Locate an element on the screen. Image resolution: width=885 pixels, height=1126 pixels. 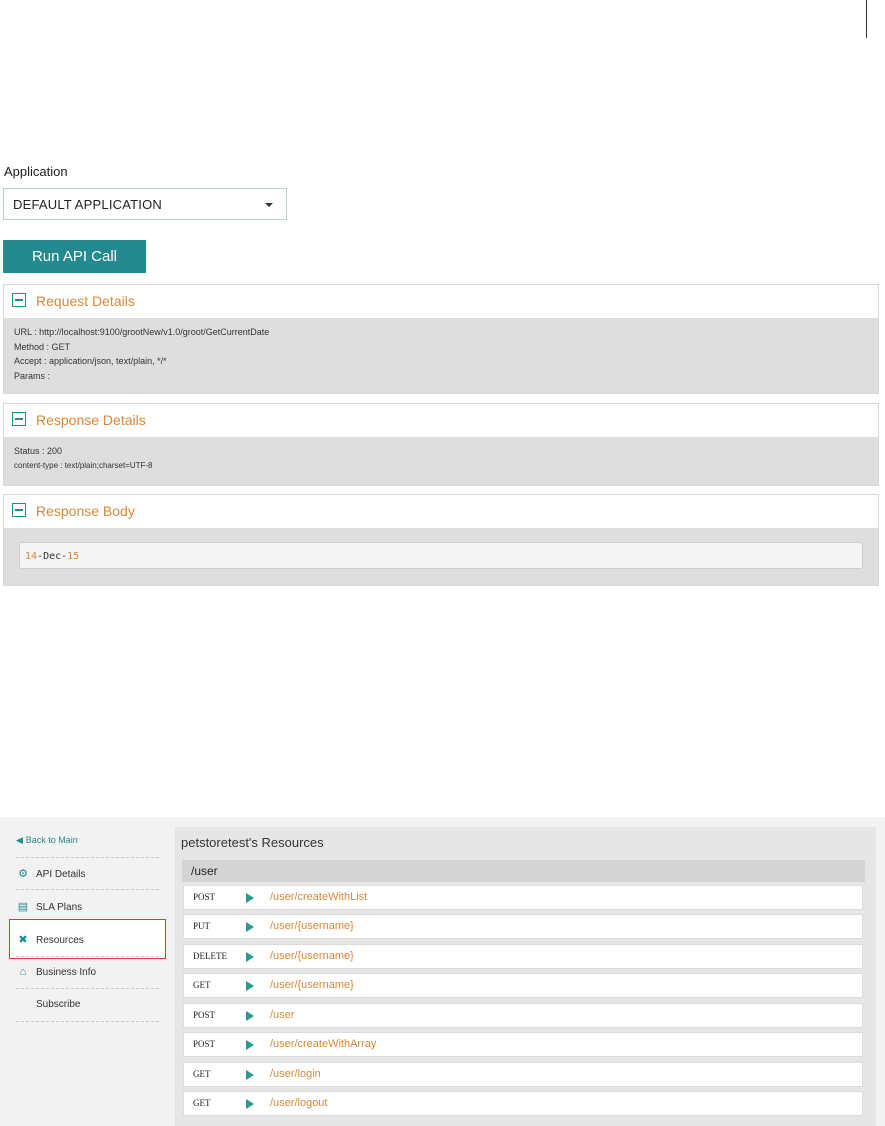
application-select: DEFAULT APPLICATION is located at coordinates (145, 204).